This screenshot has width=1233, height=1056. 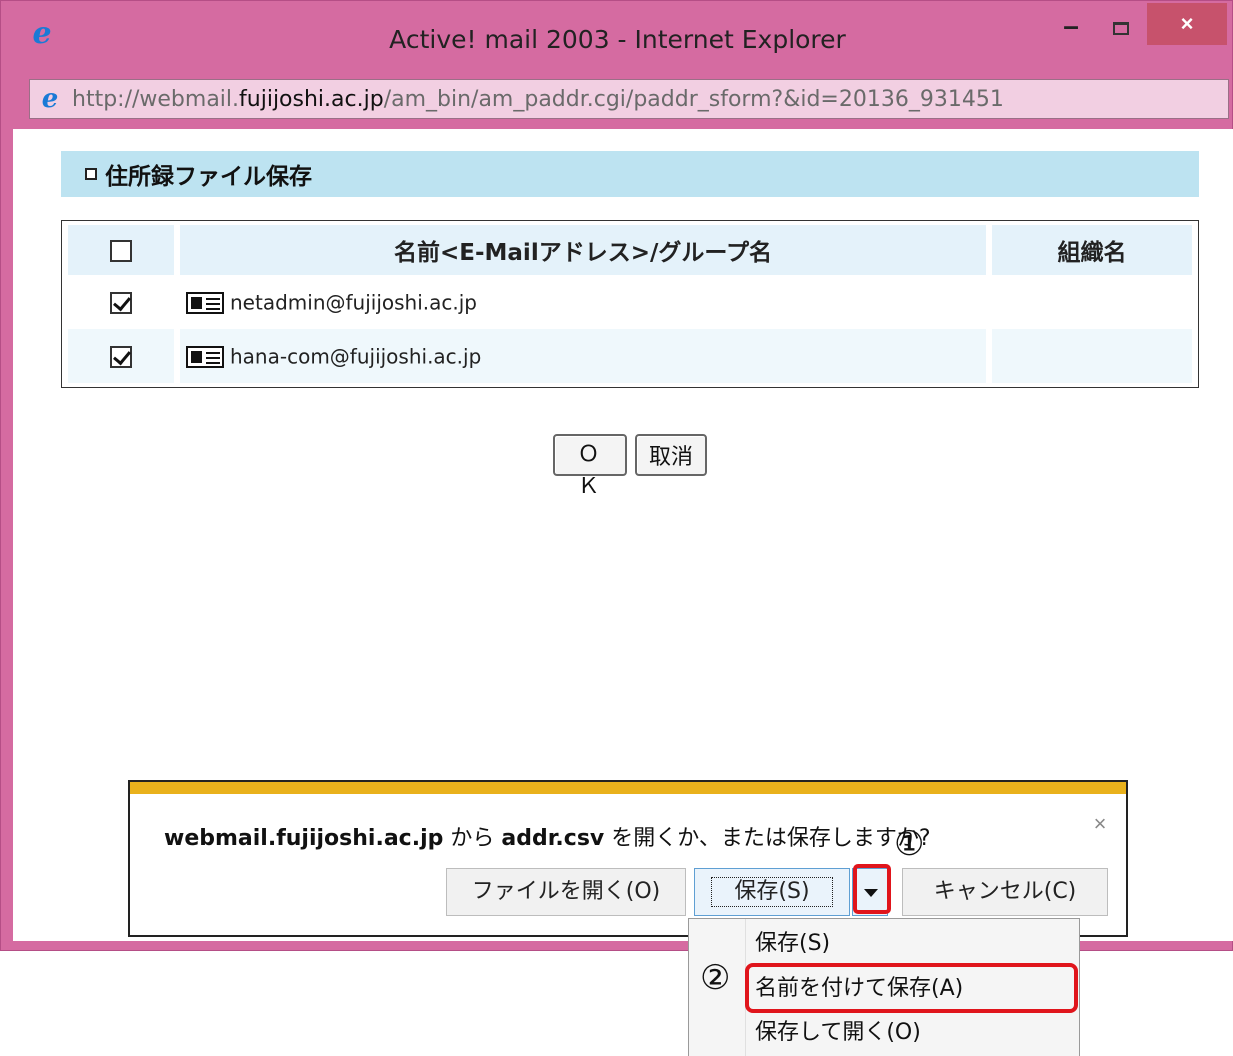 I want to click on close-window-button: ×, so click(x=1187, y=24).